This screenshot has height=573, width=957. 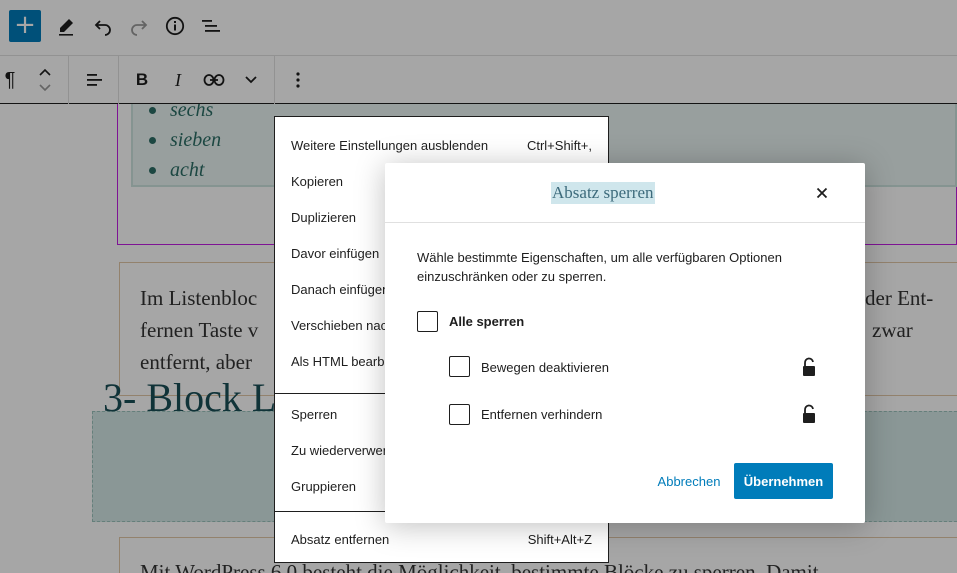 What do you see at coordinates (323, 217) in the screenshot?
I see `menu-item-duplicate: Duplizieren` at bounding box center [323, 217].